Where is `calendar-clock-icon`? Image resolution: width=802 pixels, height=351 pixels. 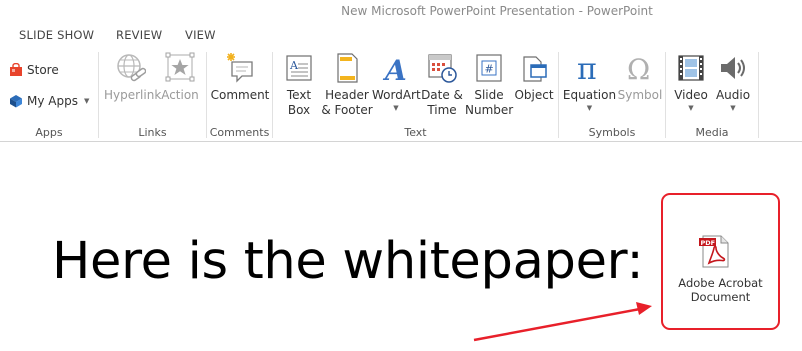
calendar-clock-icon is located at coordinates (442, 68).